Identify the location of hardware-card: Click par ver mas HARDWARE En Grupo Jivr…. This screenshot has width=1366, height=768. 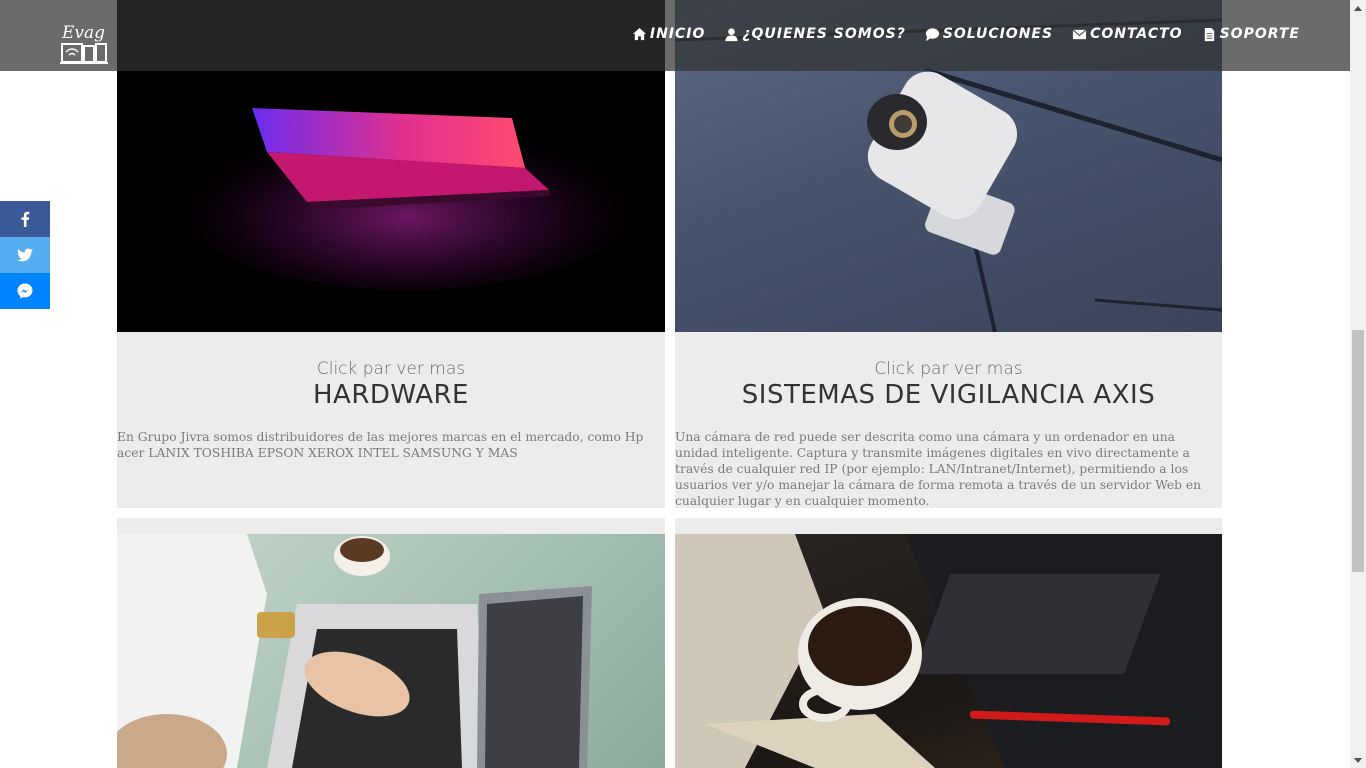
(391, 420).